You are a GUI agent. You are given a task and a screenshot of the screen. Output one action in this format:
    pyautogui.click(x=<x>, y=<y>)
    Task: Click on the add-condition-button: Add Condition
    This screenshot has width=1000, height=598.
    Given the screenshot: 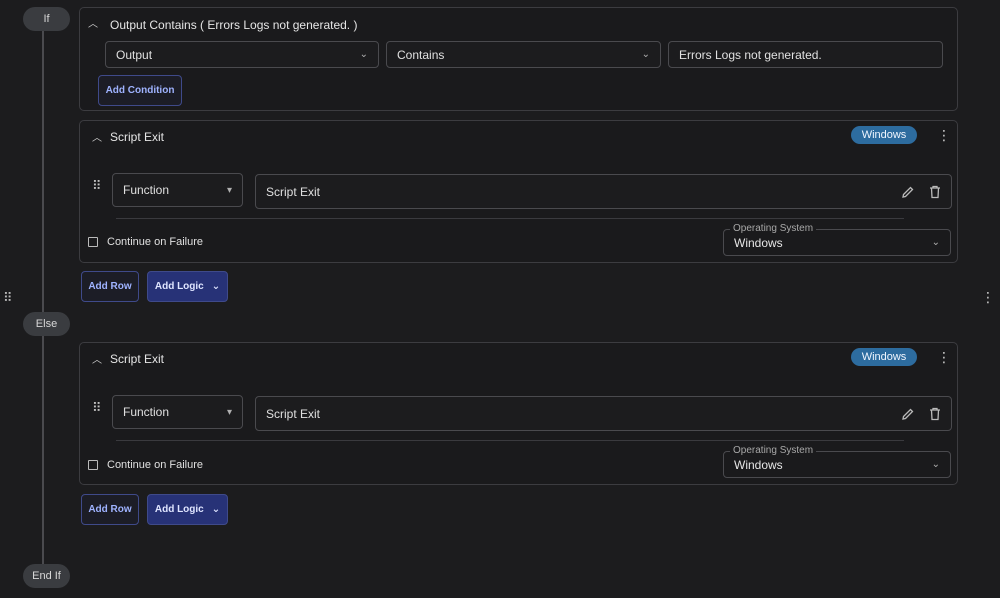 What is the action you would take?
    pyautogui.click(x=140, y=90)
    